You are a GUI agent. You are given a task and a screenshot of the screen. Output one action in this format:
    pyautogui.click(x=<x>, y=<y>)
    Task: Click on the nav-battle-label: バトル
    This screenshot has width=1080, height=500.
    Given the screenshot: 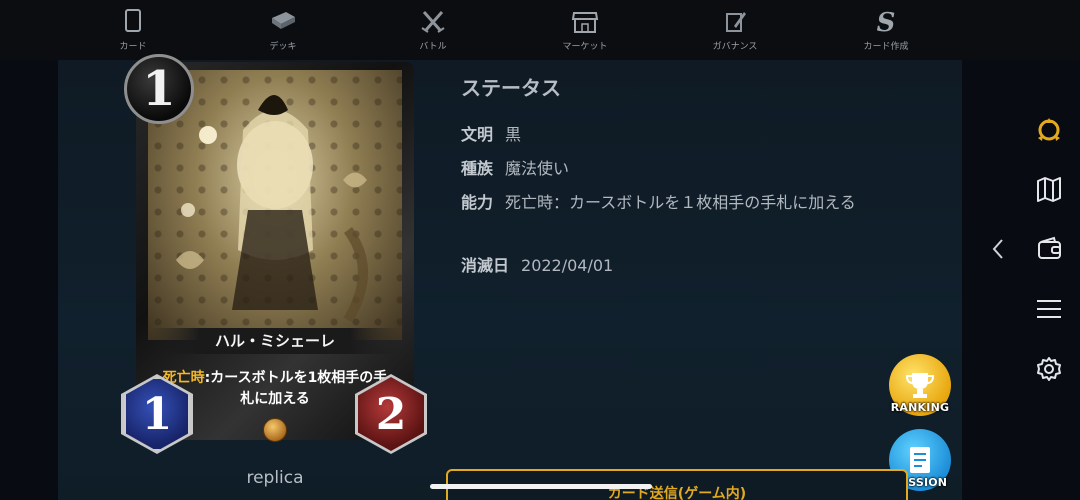 What is the action you would take?
    pyautogui.click(x=433, y=47)
    